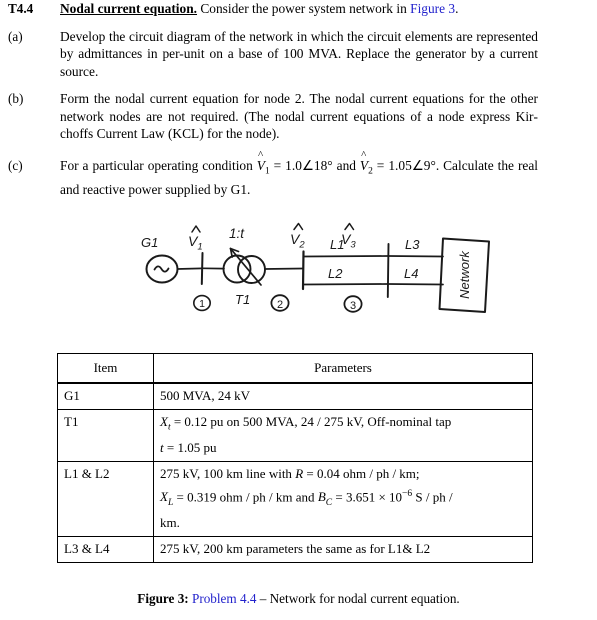 Image resolution: width=597 pixels, height=620 pixels. I want to click on figure-node-1-label: 1, so click(202, 304).